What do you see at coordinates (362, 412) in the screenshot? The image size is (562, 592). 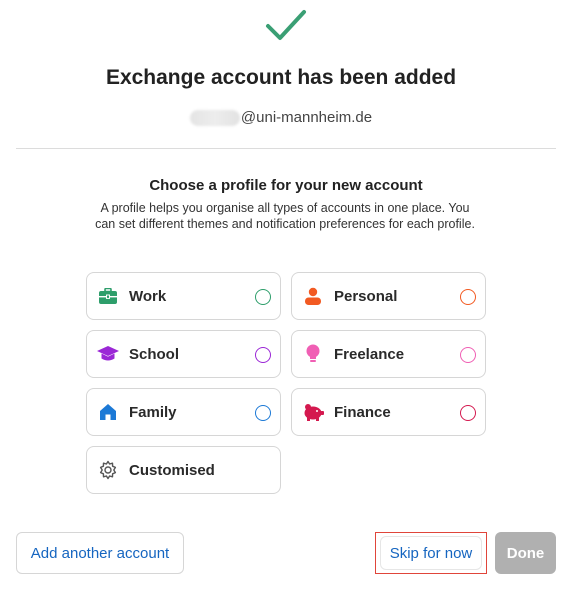 I see `profile-label: Finance` at bounding box center [362, 412].